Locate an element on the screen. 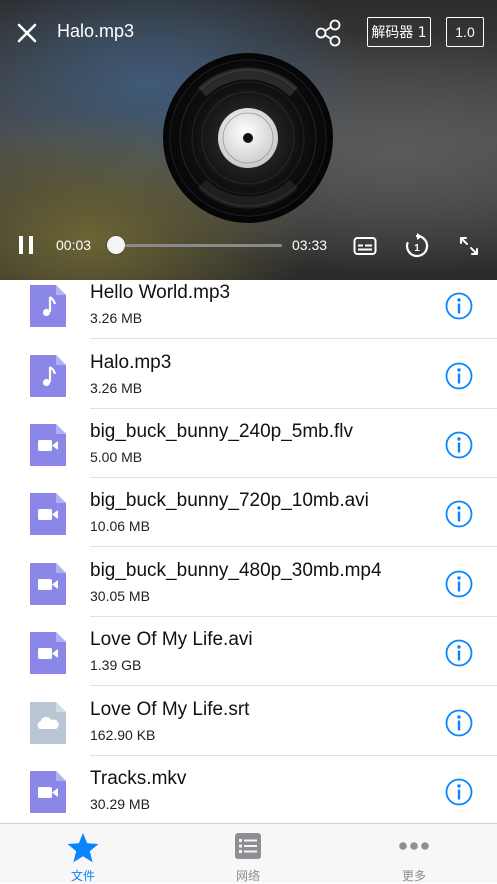  tab-label: 网络 is located at coordinates (247, 876).